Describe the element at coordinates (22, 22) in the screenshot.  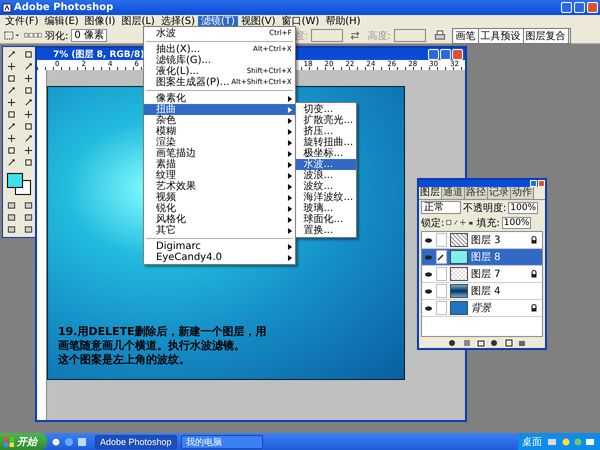
I see `menu-item: 文件(F)` at that location.